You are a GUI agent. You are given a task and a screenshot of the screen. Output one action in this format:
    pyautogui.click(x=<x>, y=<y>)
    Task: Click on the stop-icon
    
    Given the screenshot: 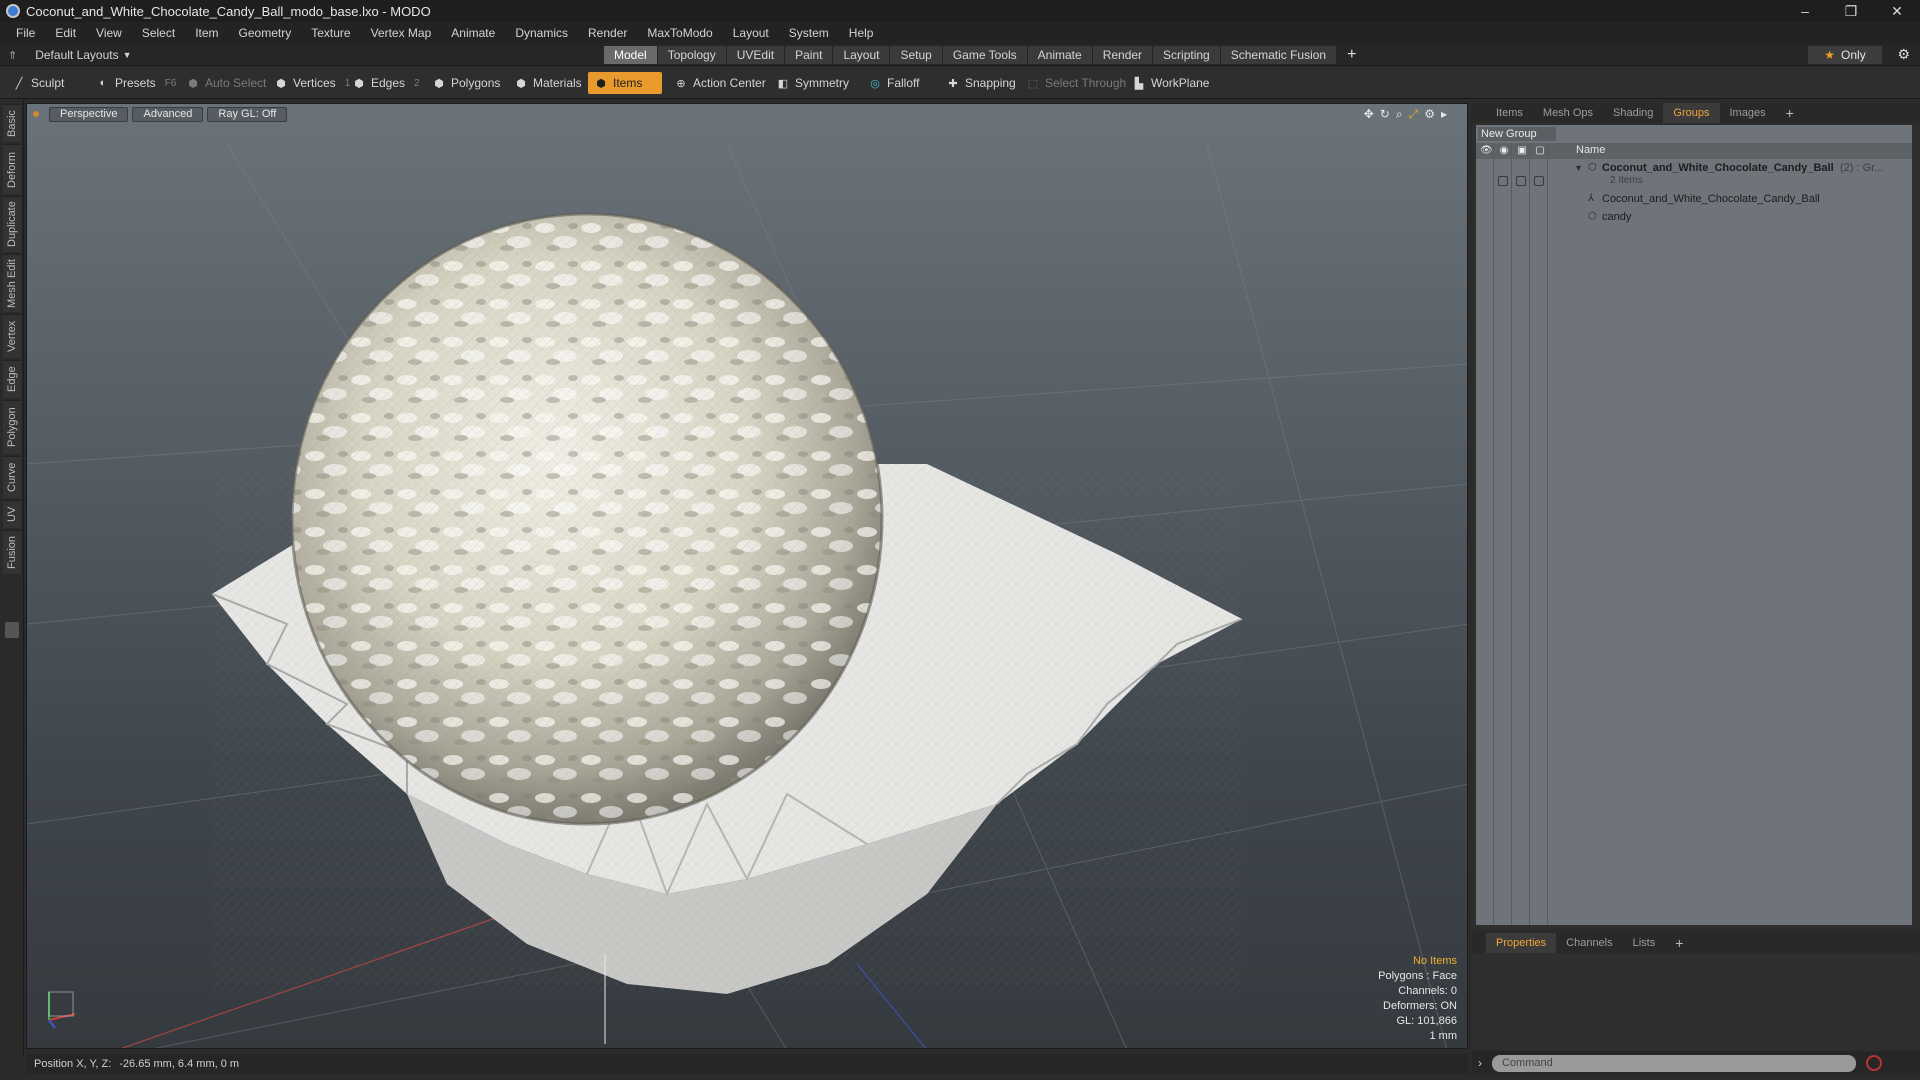 What is the action you would take?
    pyautogui.click(x=1874, y=1063)
    